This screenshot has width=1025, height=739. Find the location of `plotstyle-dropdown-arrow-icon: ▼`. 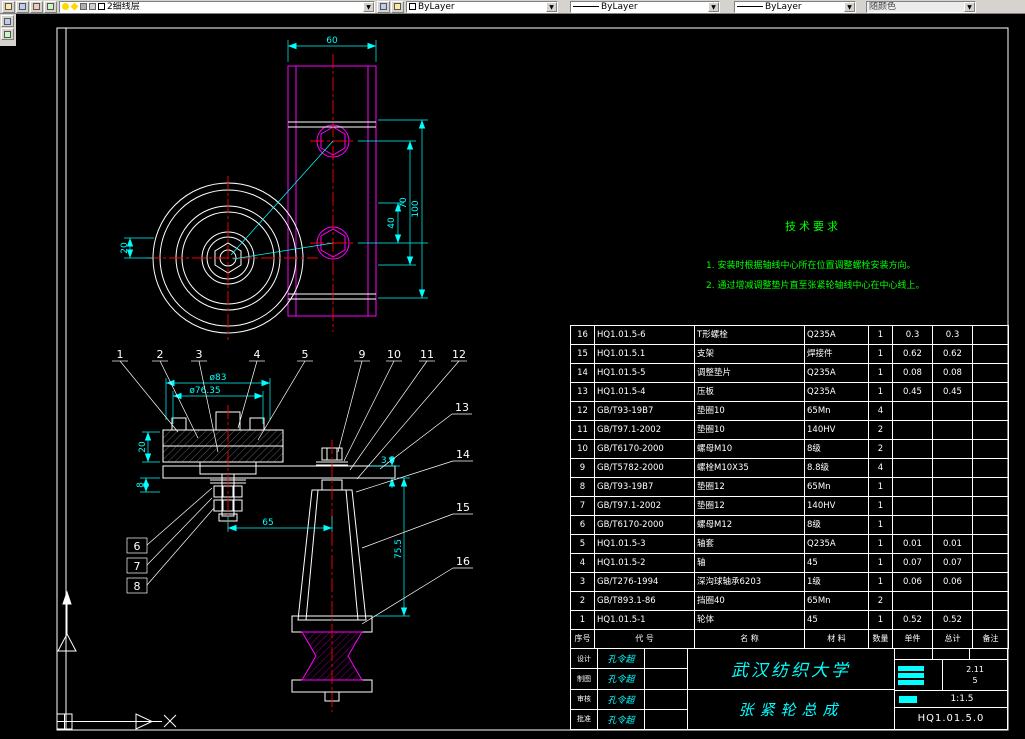

plotstyle-dropdown-arrow-icon: ▼ is located at coordinates (969, 6).